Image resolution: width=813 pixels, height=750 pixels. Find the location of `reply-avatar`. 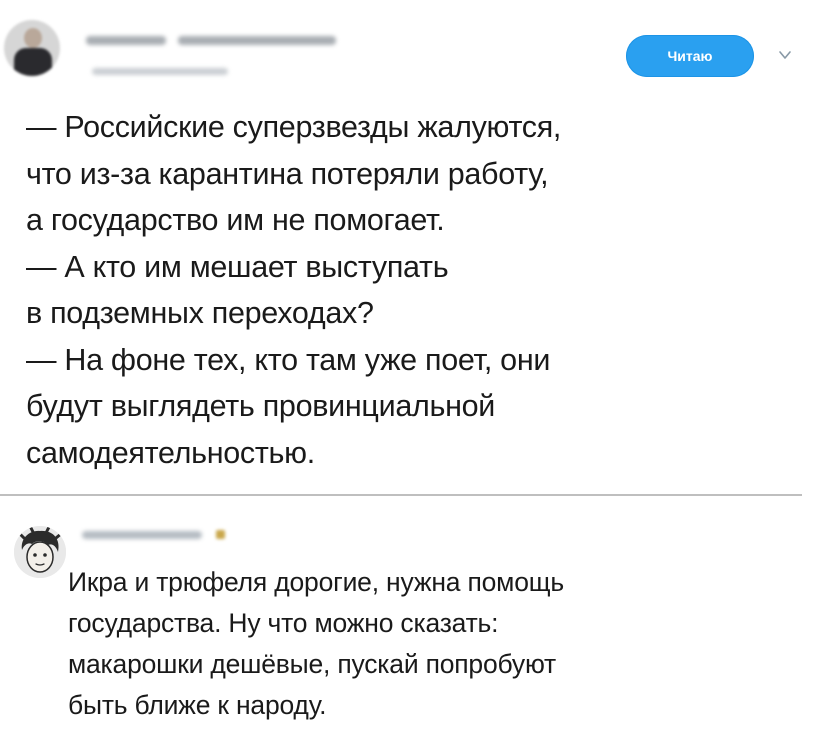

reply-avatar is located at coordinates (40, 552).